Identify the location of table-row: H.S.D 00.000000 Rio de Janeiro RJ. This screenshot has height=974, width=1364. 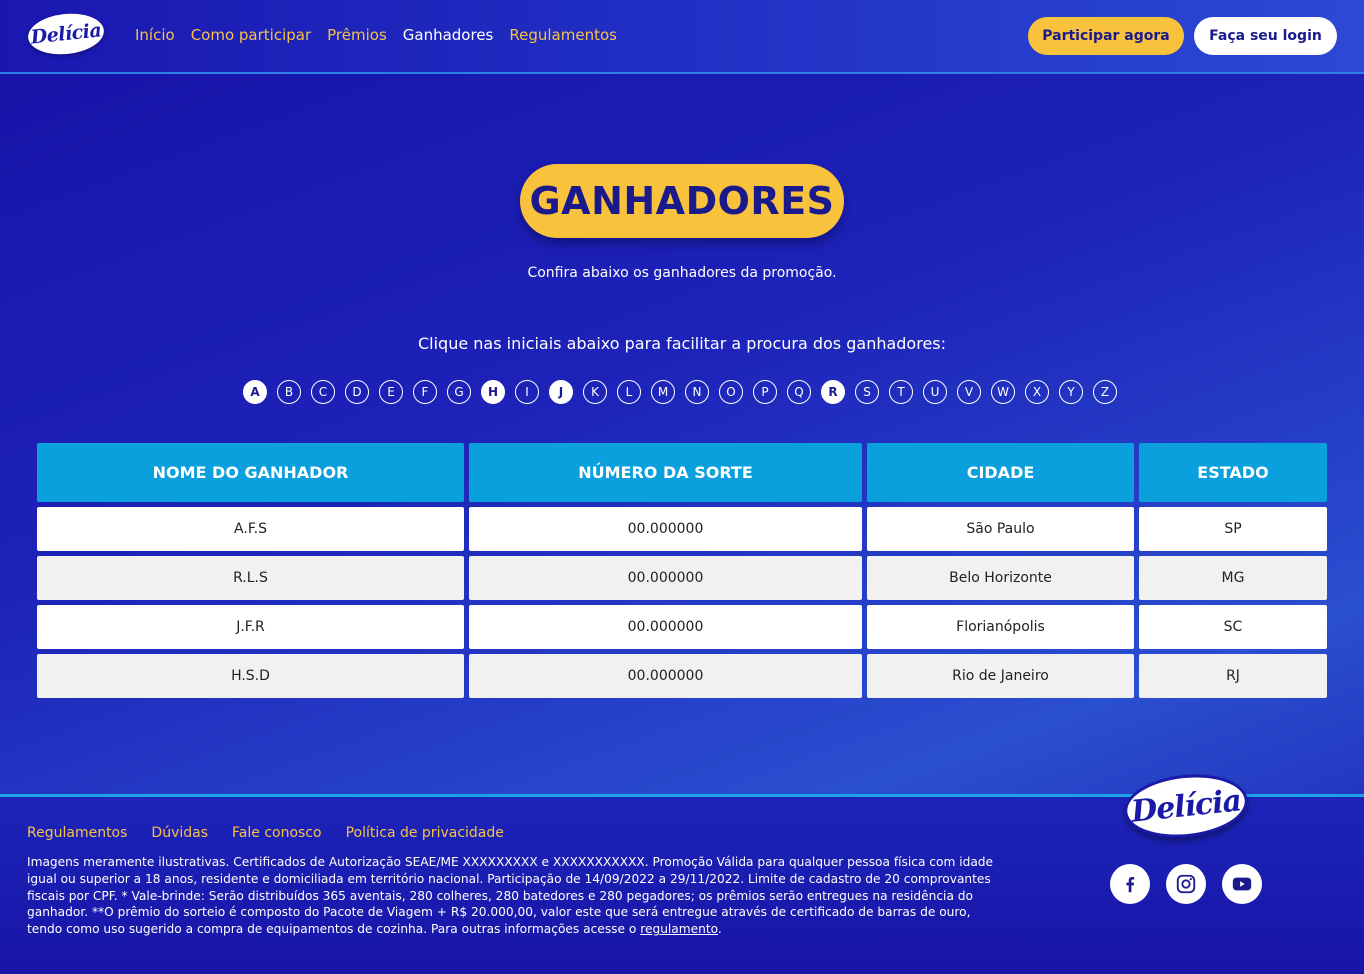
(682, 676).